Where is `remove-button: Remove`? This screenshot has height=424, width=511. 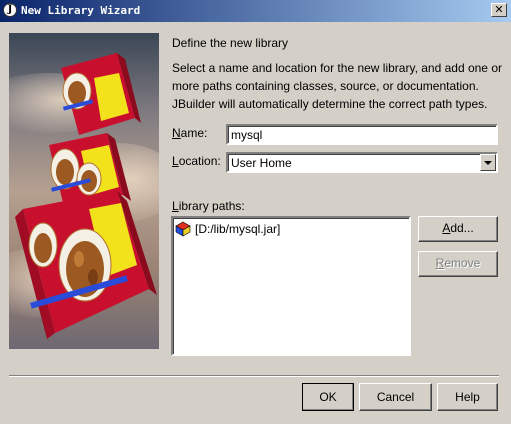 remove-button: Remove is located at coordinates (458, 264).